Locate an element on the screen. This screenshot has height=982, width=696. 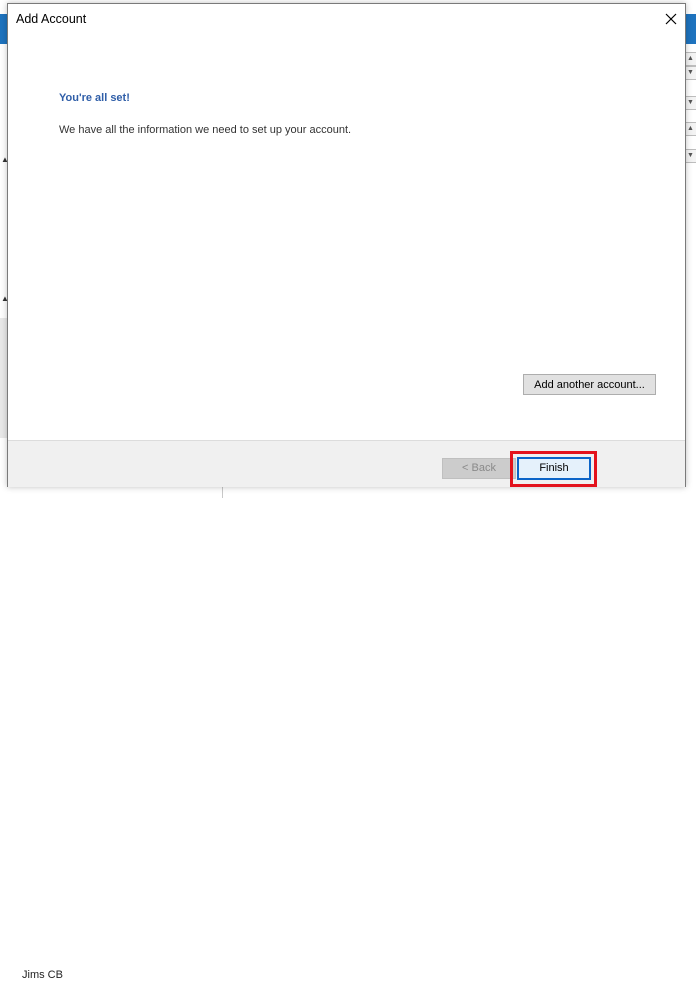
folder-label: Jims CB is located at coordinates (42, 975).